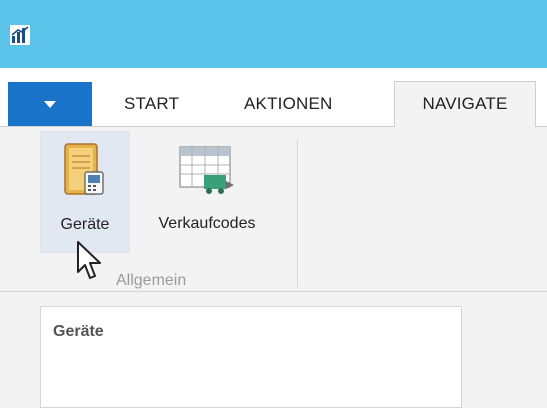 The image size is (547, 408). Describe the element at coordinates (288, 104) in the screenshot. I see `tab-aktionen: AKTIONEN` at that location.